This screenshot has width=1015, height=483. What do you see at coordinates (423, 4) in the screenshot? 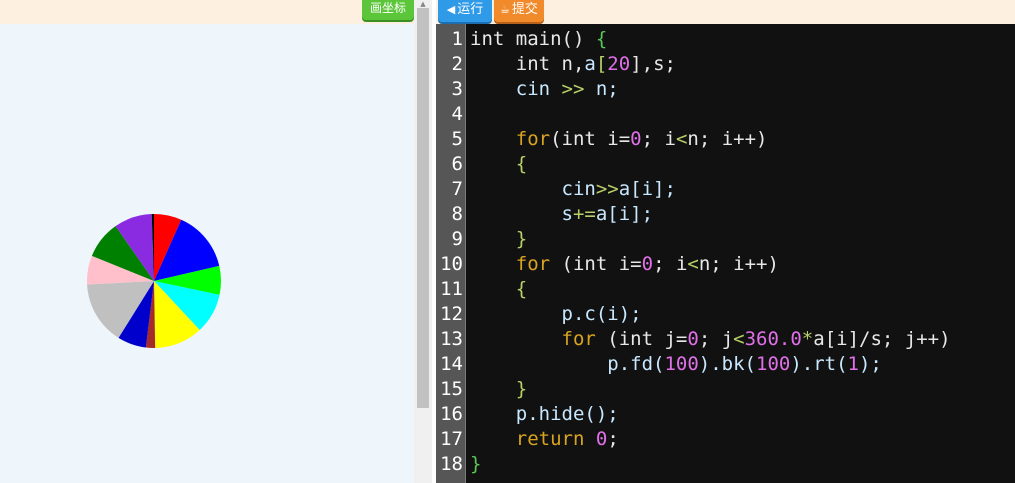
I see `scroll-up-arrow-icon: ▲` at bounding box center [423, 4].